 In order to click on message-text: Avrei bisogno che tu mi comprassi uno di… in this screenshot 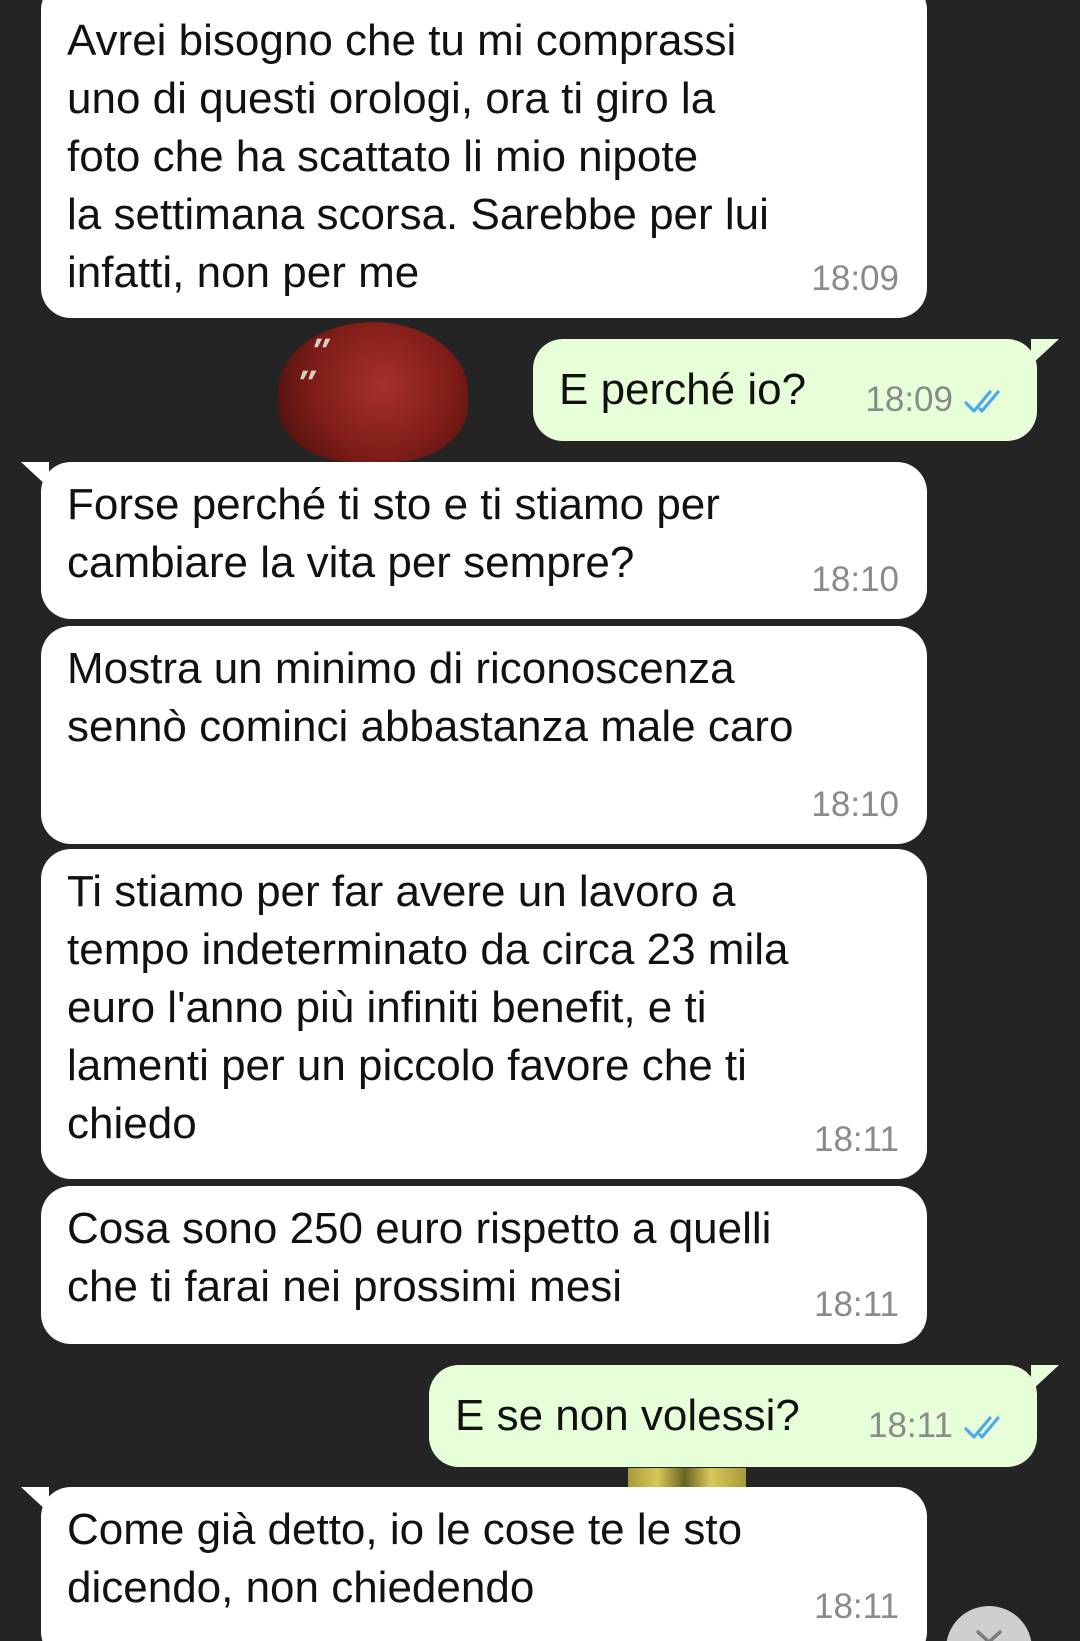, I will do `click(418, 156)`.